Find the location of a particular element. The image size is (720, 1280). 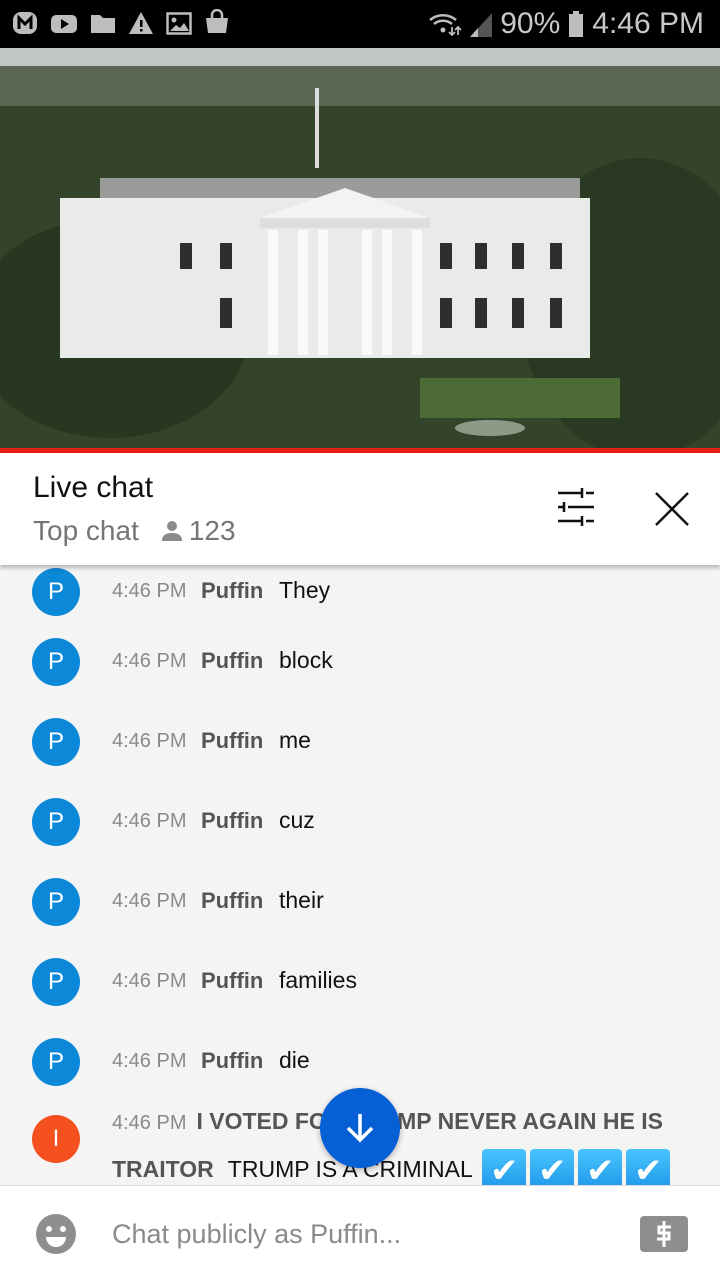

message-text: their is located at coordinates (301, 900).